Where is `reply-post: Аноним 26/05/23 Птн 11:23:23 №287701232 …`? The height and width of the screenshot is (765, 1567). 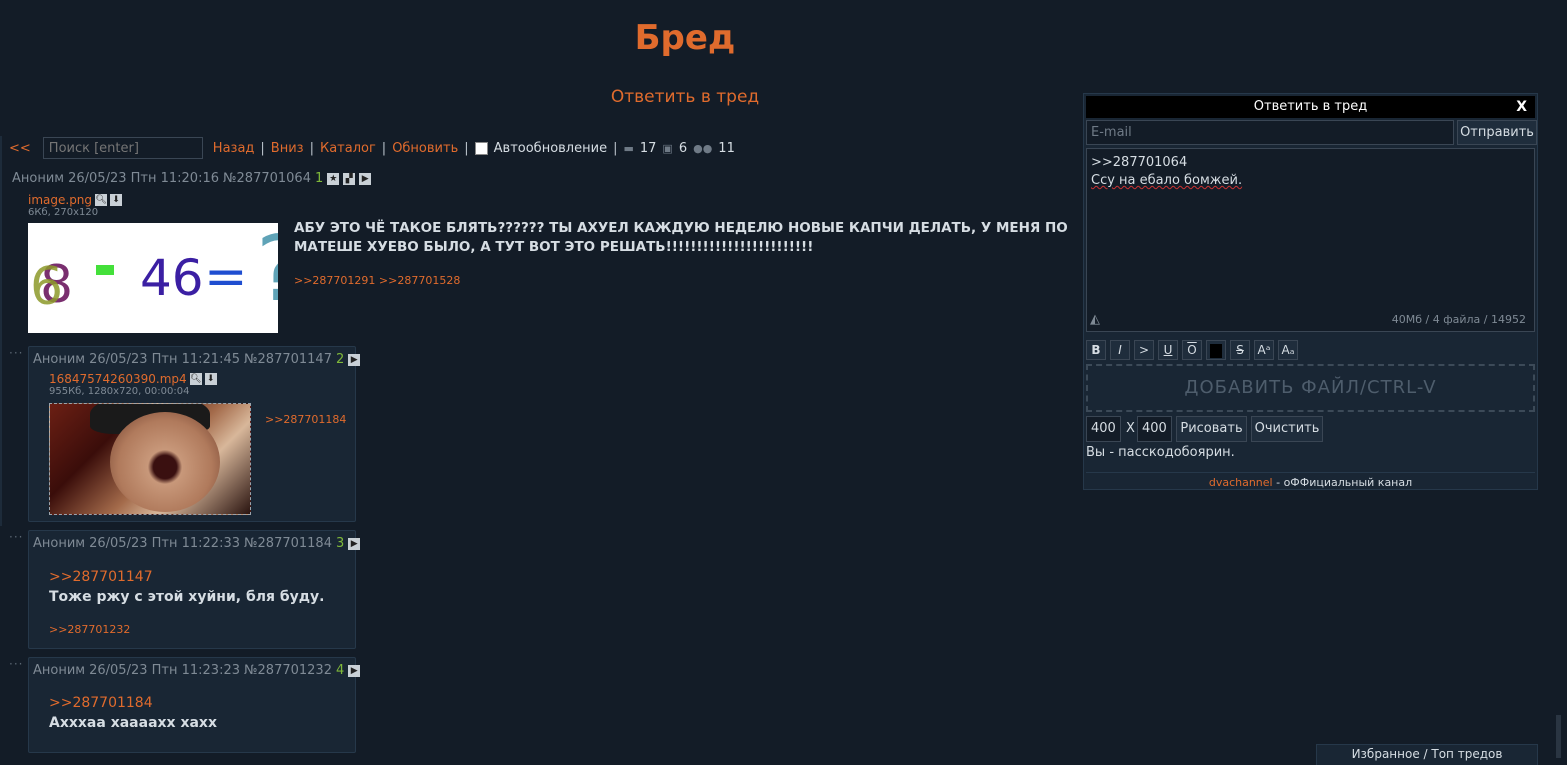 reply-post: Аноним 26/05/23 Птн 11:23:23 №287701232 … is located at coordinates (194, 705).